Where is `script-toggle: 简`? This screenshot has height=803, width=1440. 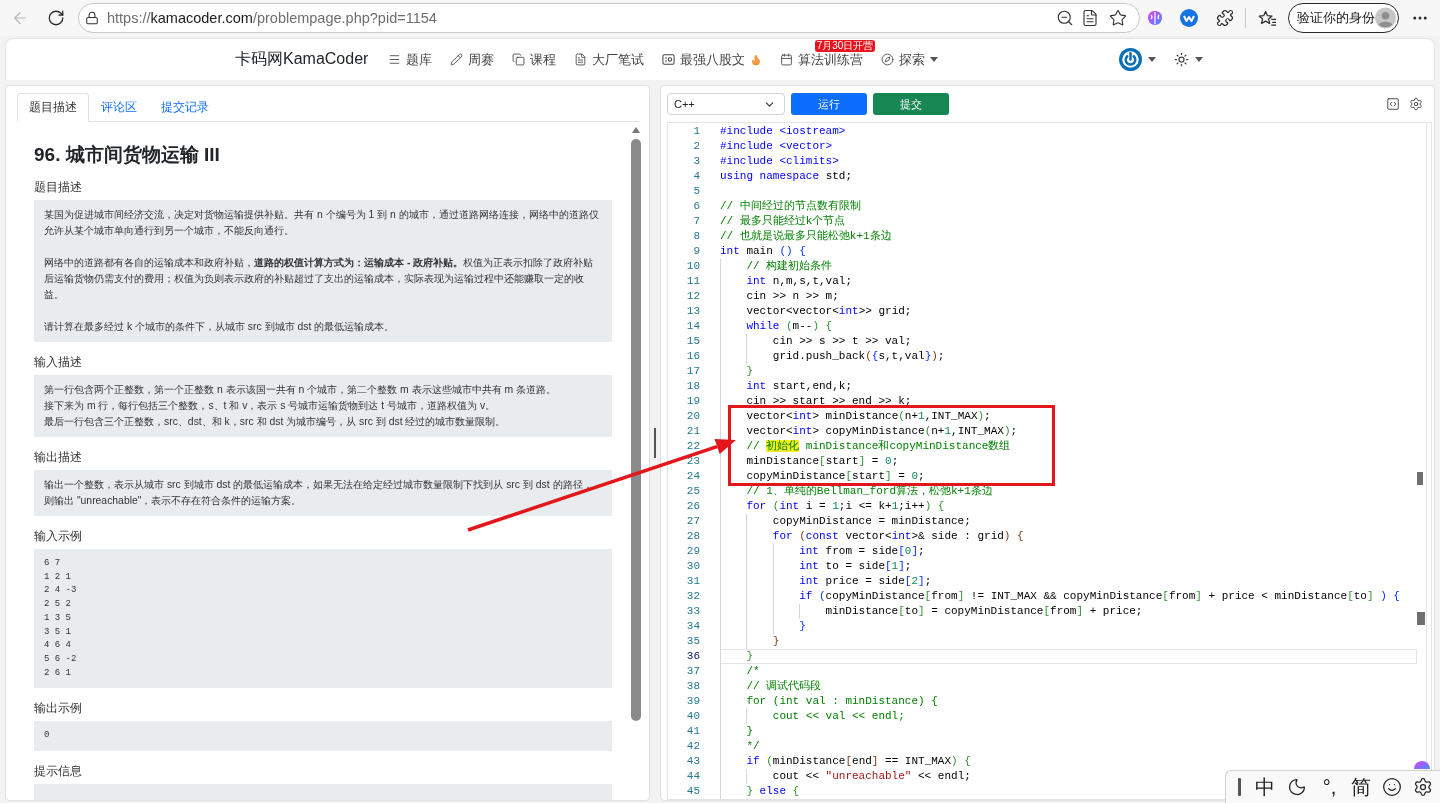
script-toggle: 简 is located at coordinates (1361, 787).